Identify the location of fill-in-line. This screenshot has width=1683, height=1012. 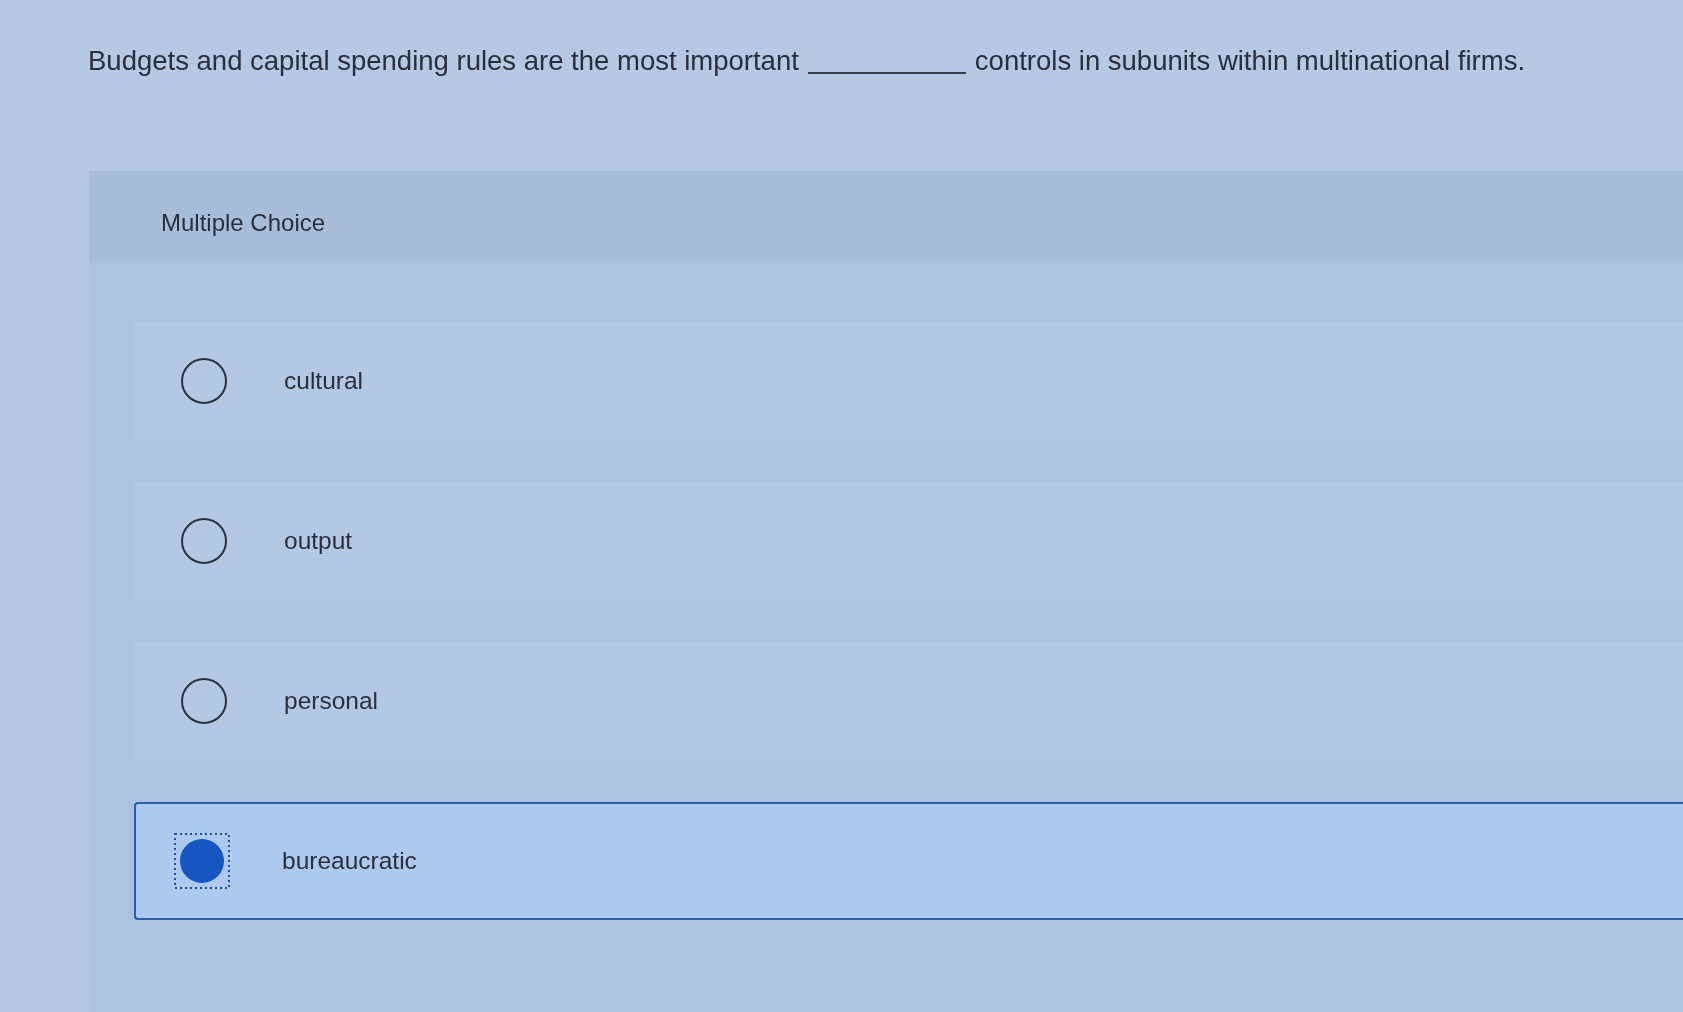
(886, 73).